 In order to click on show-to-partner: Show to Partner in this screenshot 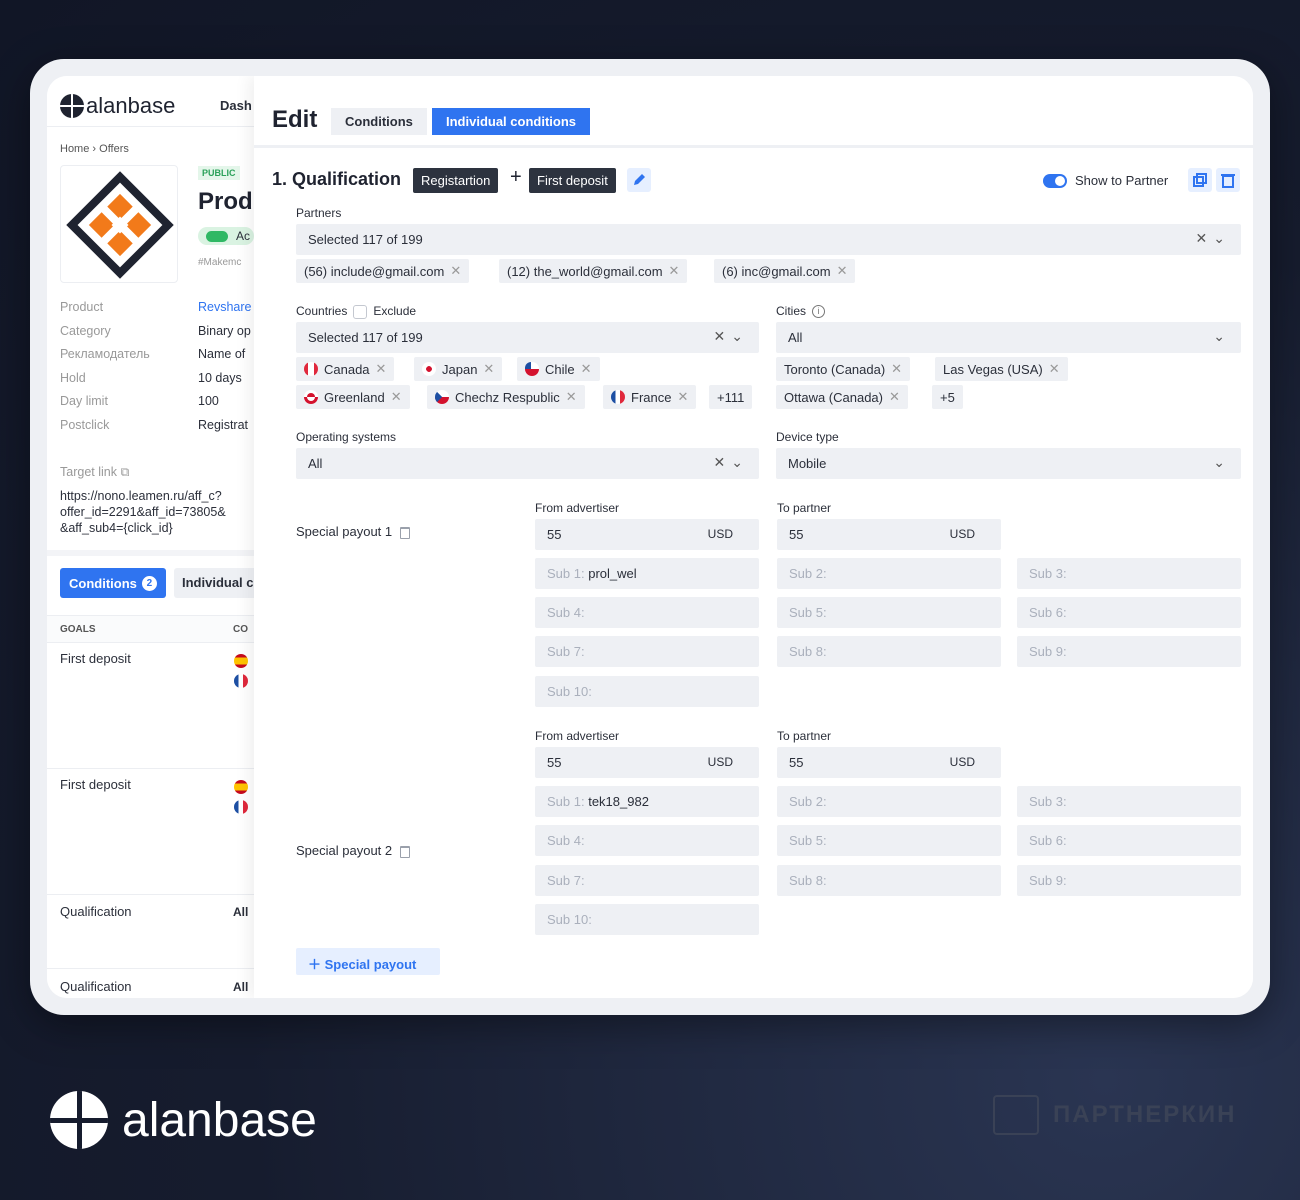, I will do `click(1105, 180)`.